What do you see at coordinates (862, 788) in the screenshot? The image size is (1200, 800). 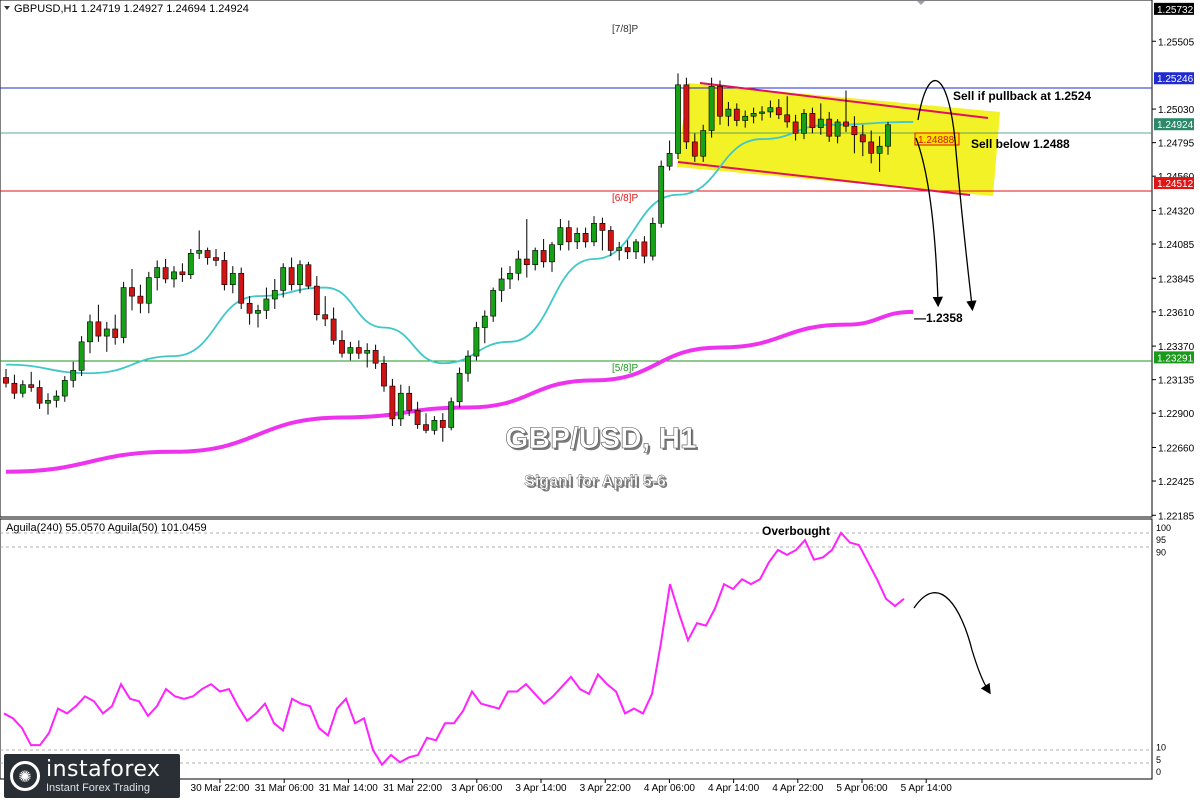 I see `x-tick-label: 5 Apr 06:00` at bounding box center [862, 788].